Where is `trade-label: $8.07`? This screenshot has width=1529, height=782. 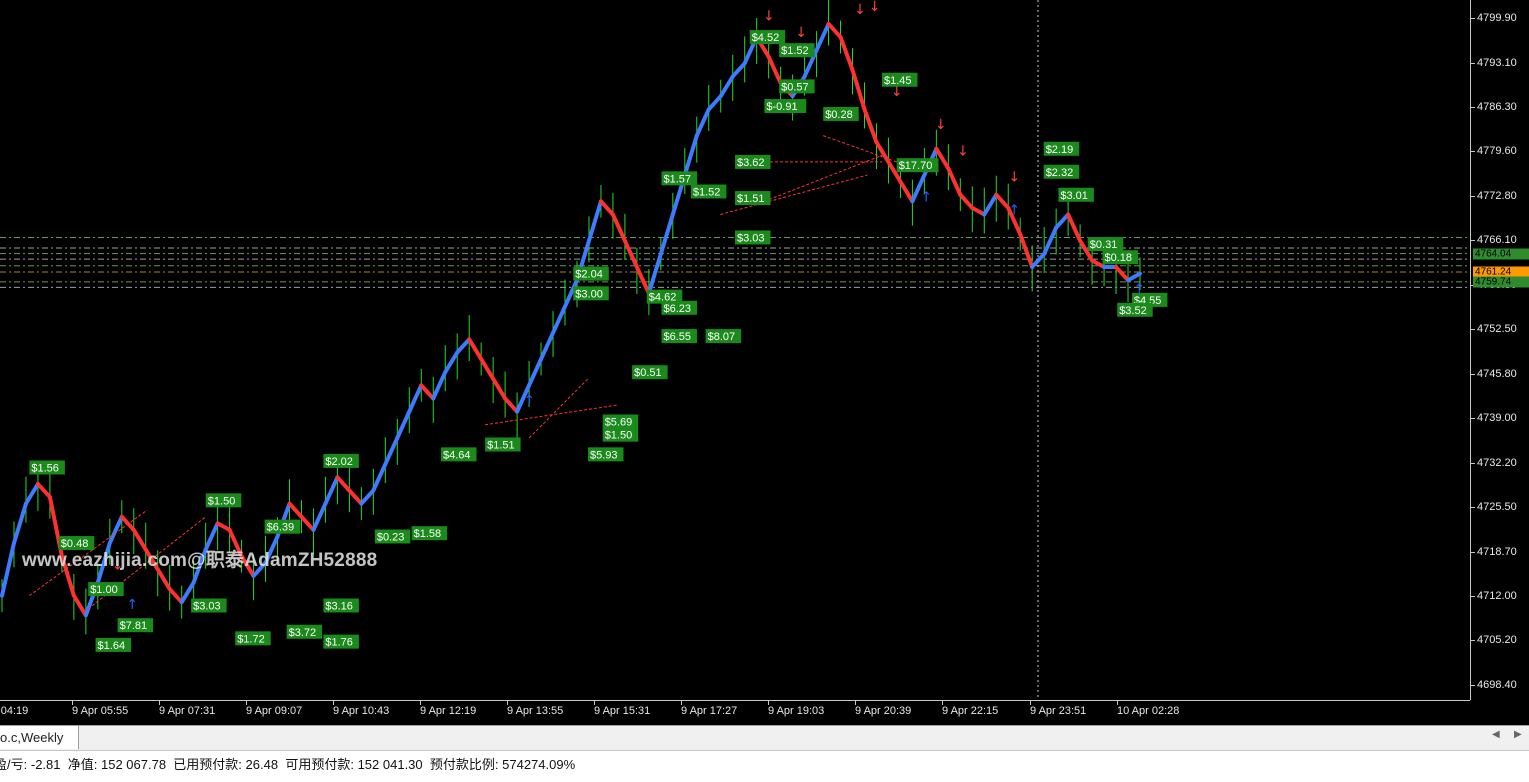
trade-label: $8.07 is located at coordinates (722, 337).